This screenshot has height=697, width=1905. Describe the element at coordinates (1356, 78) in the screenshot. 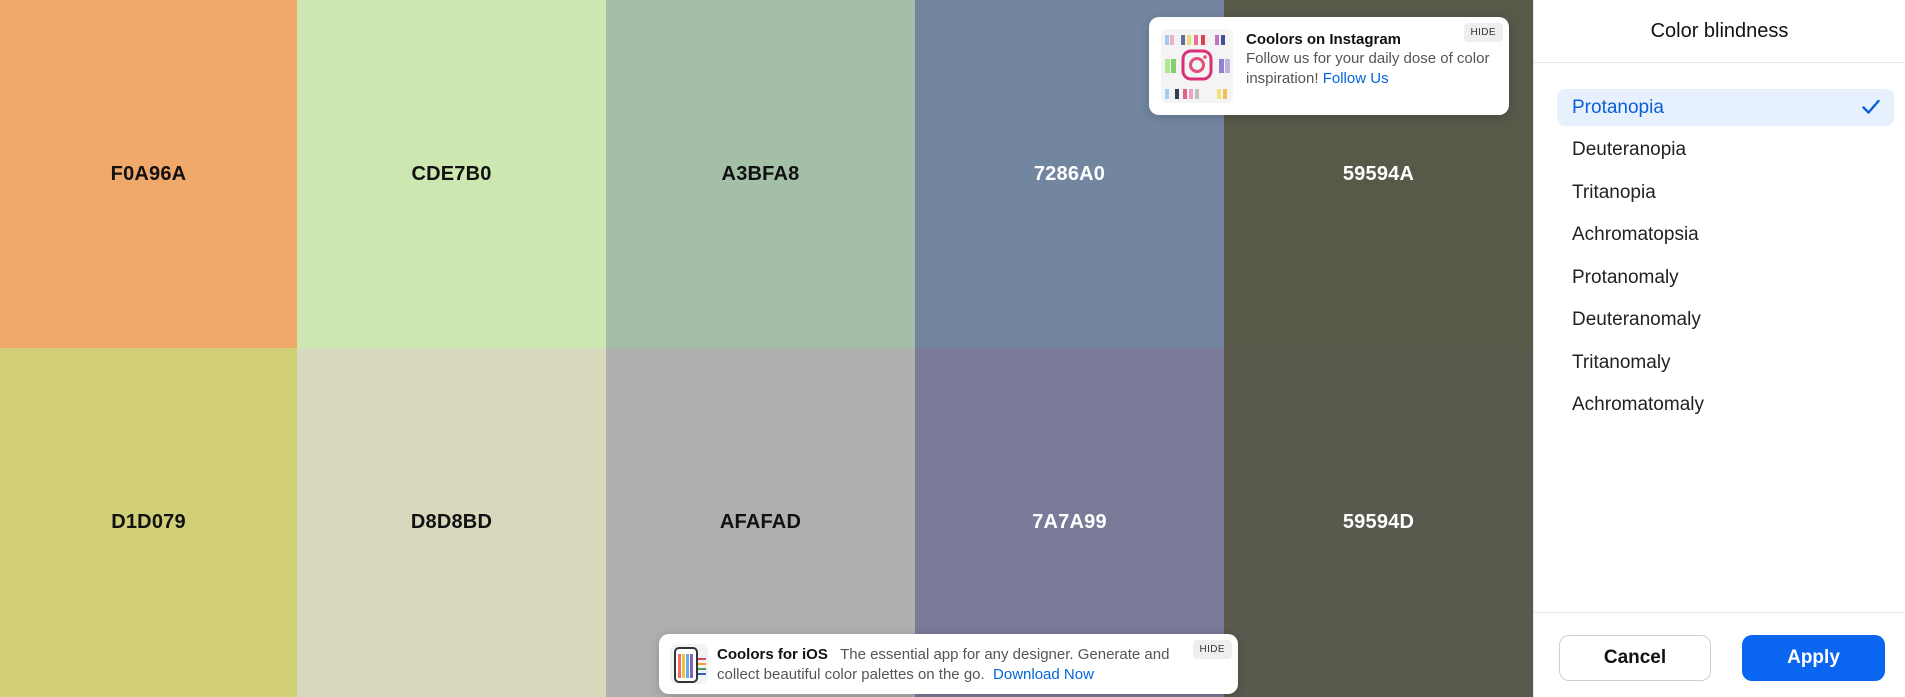

I see `follow-us-link: Follow Us` at that location.